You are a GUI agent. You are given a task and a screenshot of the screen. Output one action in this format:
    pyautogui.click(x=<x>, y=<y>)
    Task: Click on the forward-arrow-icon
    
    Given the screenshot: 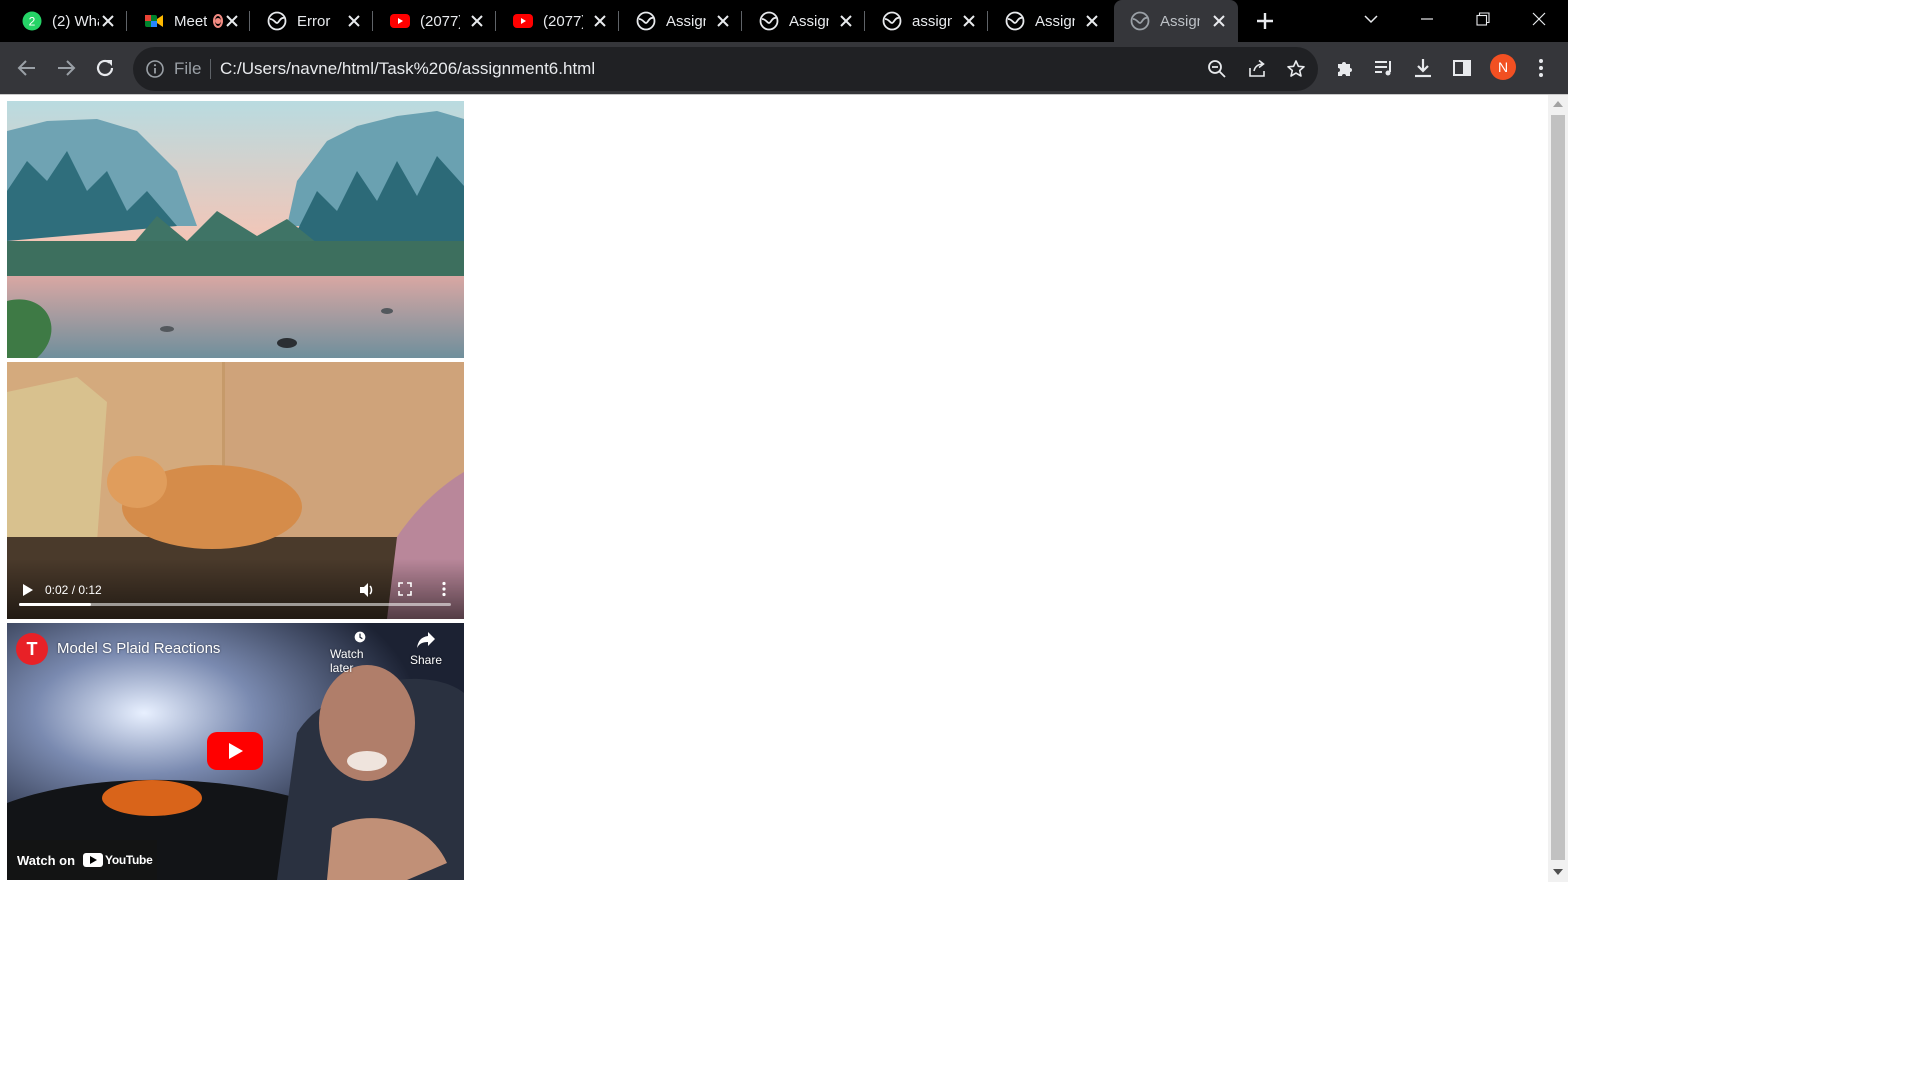 What is the action you would take?
    pyautogui.click(x=66, y=68)
    